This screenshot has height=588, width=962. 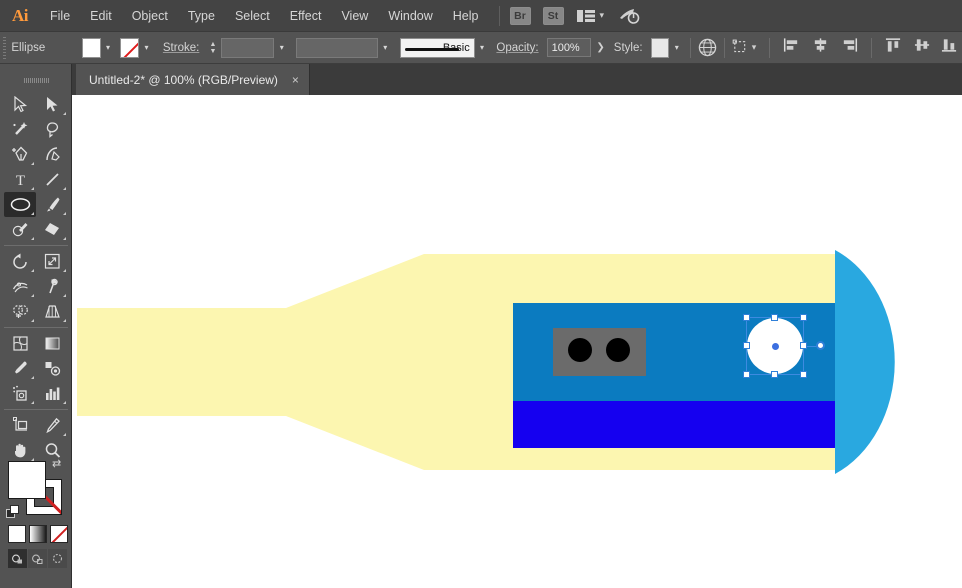 I want to click on blend-tool, so click(x=52, y=368).